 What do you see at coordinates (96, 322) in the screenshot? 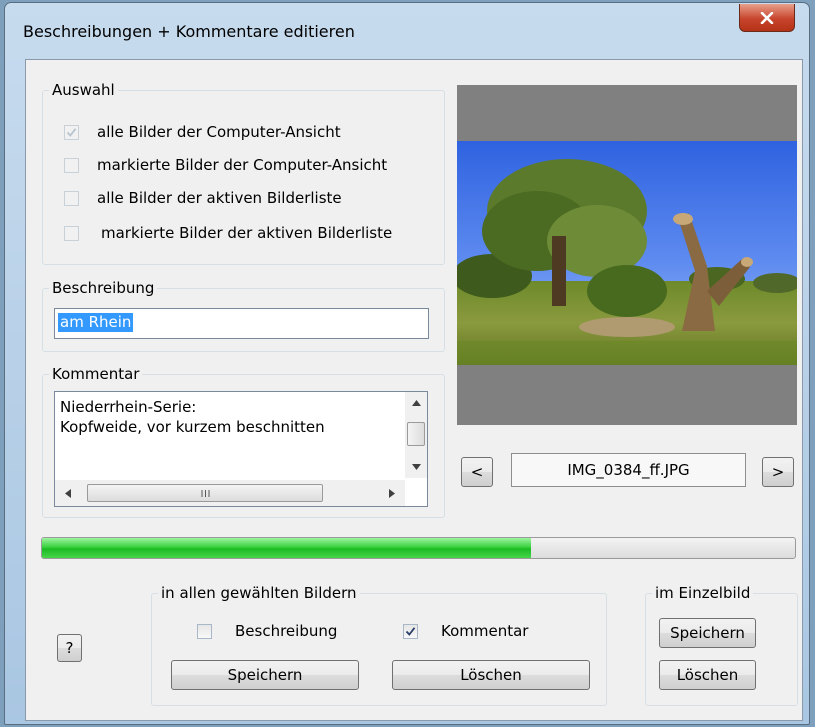
I see `beschreibung-value: am Rhein` at bounding box center [96, 322].